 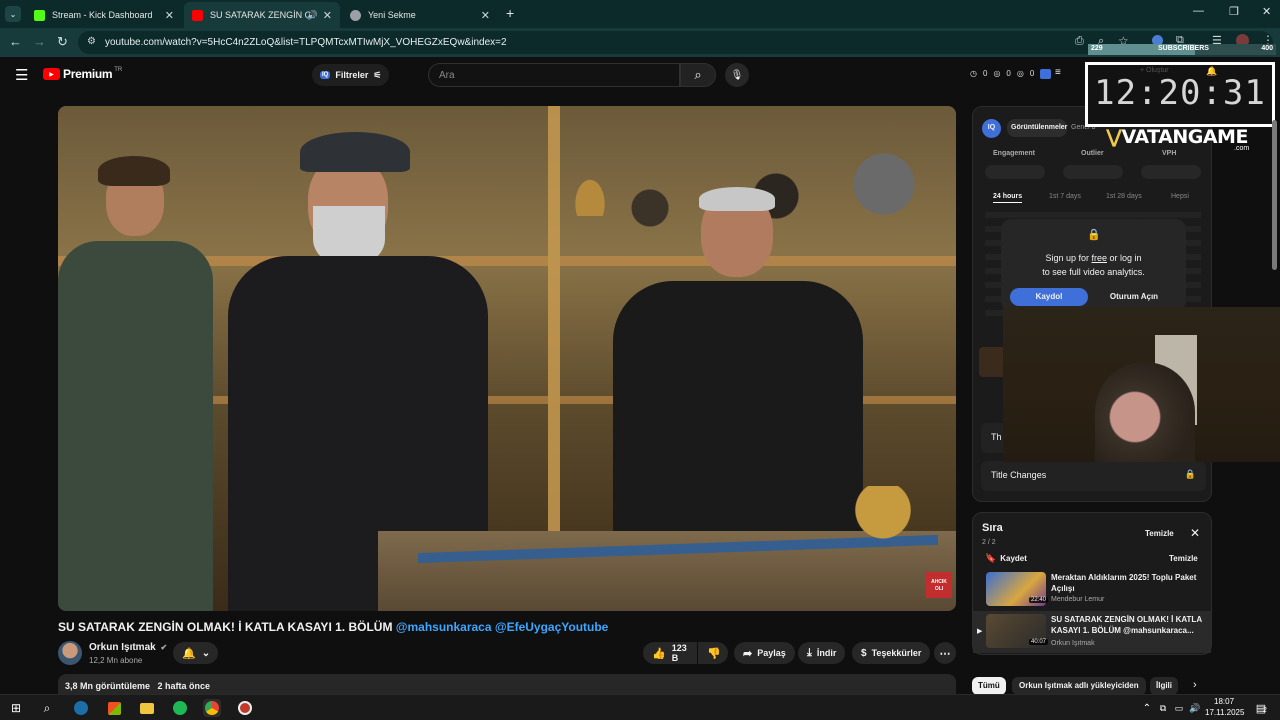 What do you see at coordinates (1265, 710) in the screenshot?
I see `notification-count: 2` at bounding box center [1265, 710].